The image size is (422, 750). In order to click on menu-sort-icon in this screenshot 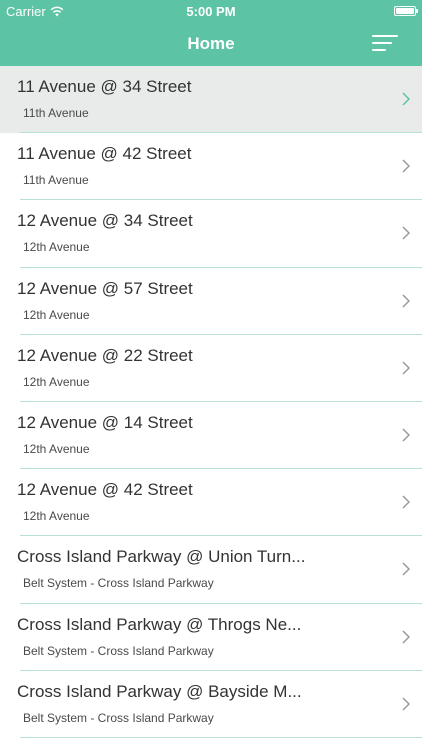, I will do `click(385, 43)`.